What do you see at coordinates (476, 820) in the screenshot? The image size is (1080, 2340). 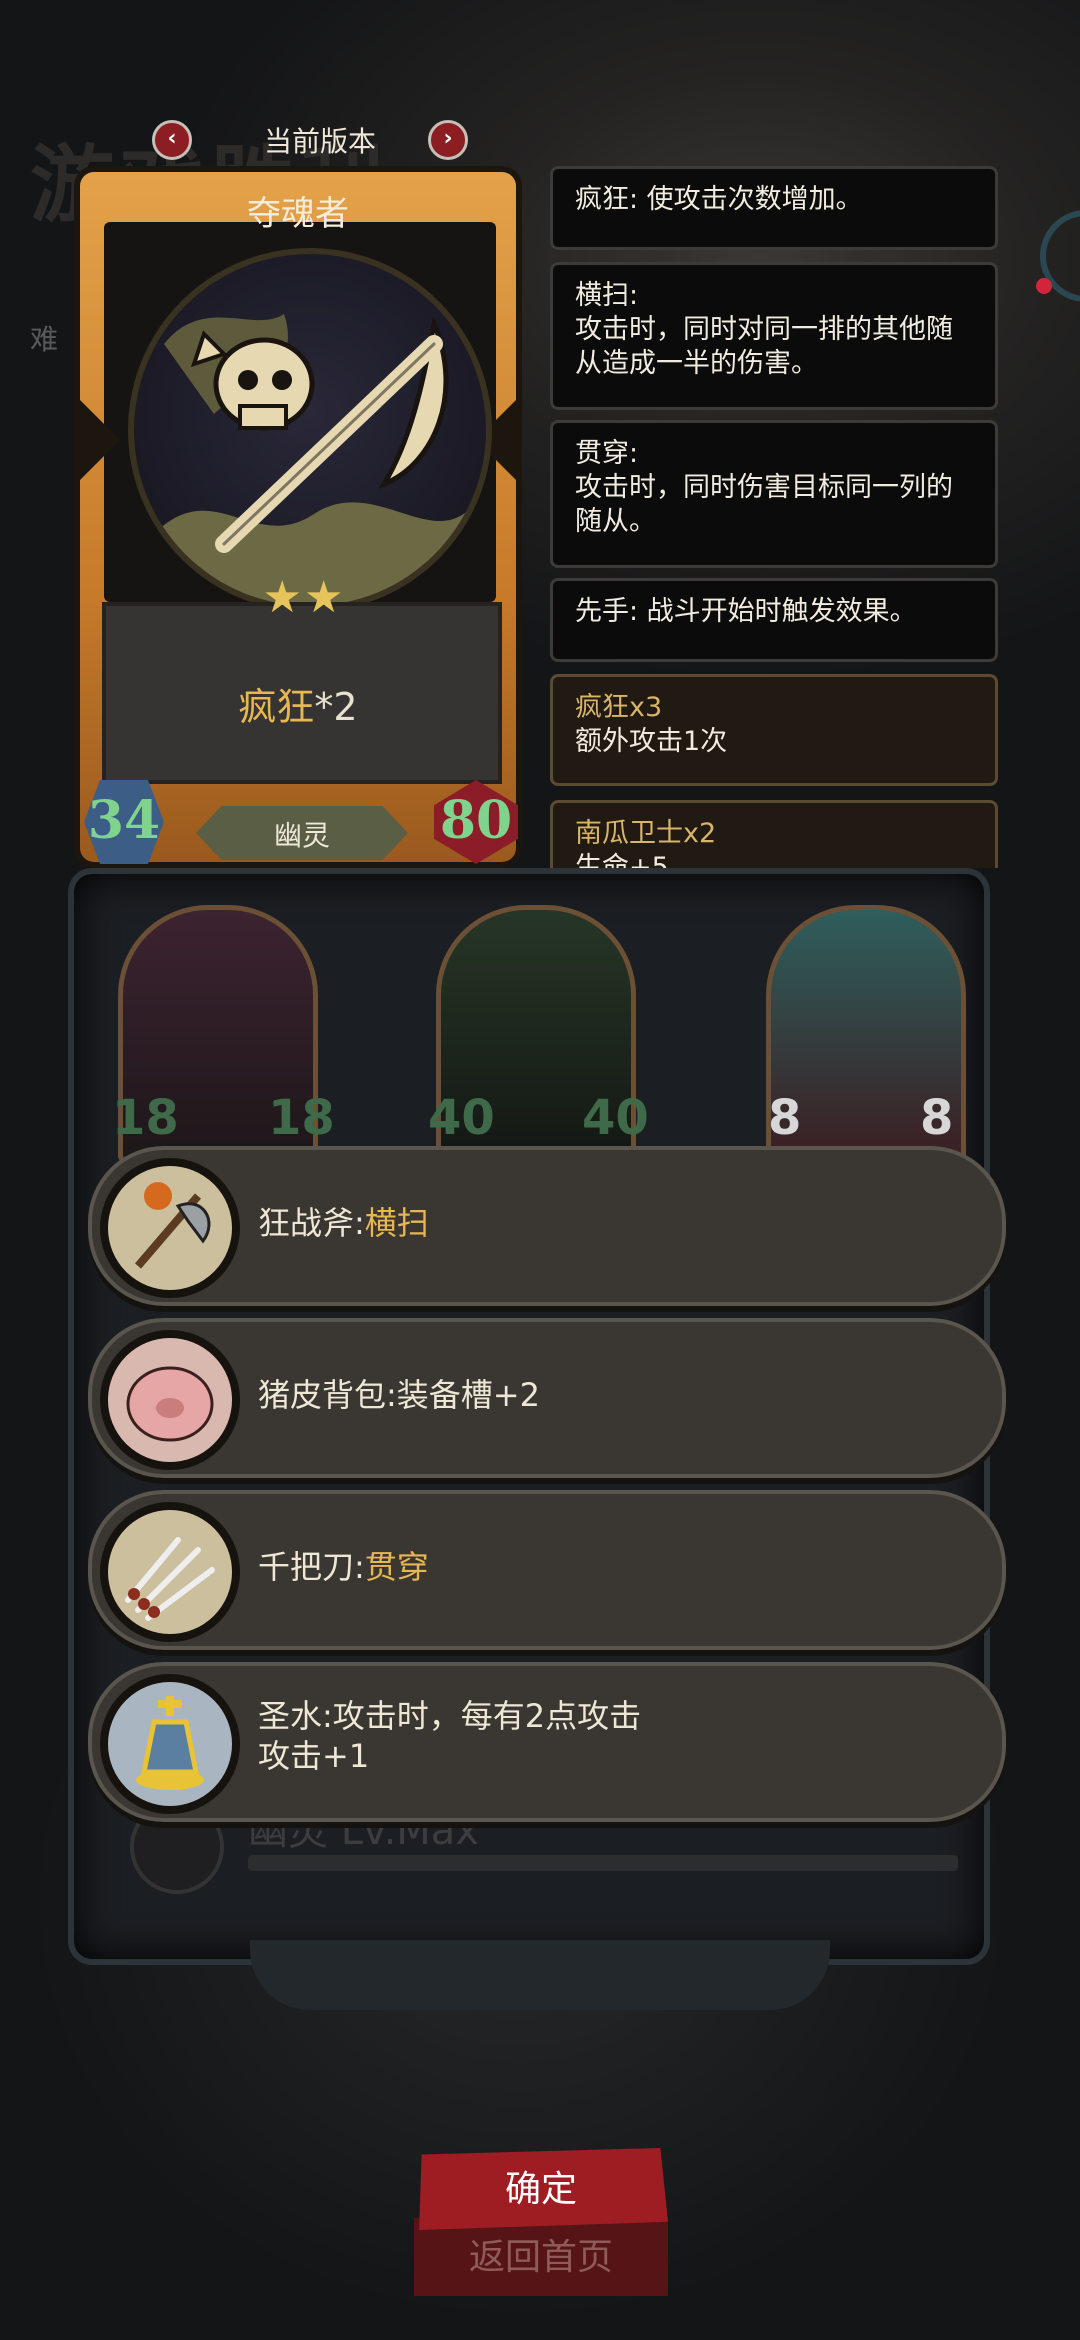 I see `hero-health: 80` at bounding box center [476, 820].